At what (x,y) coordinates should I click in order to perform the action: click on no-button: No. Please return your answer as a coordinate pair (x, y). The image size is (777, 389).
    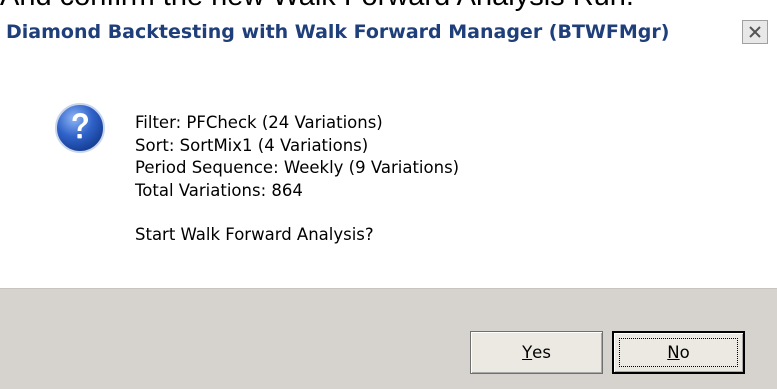
    Looking at the image, I should click on (678, 352).